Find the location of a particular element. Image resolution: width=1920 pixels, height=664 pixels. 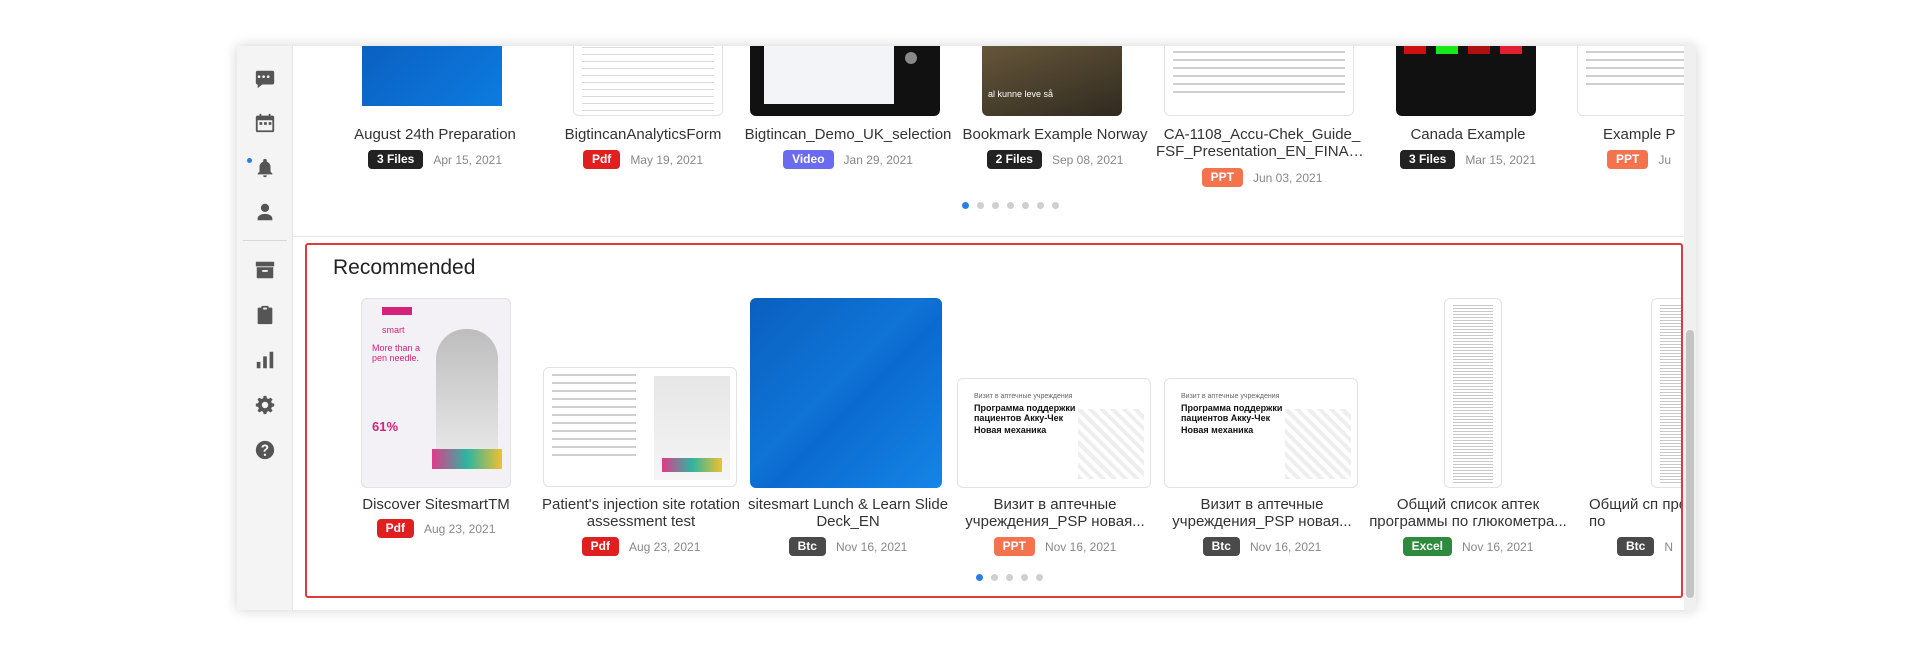

recommended-heading: Recommended is located at coordinates (404, 267).